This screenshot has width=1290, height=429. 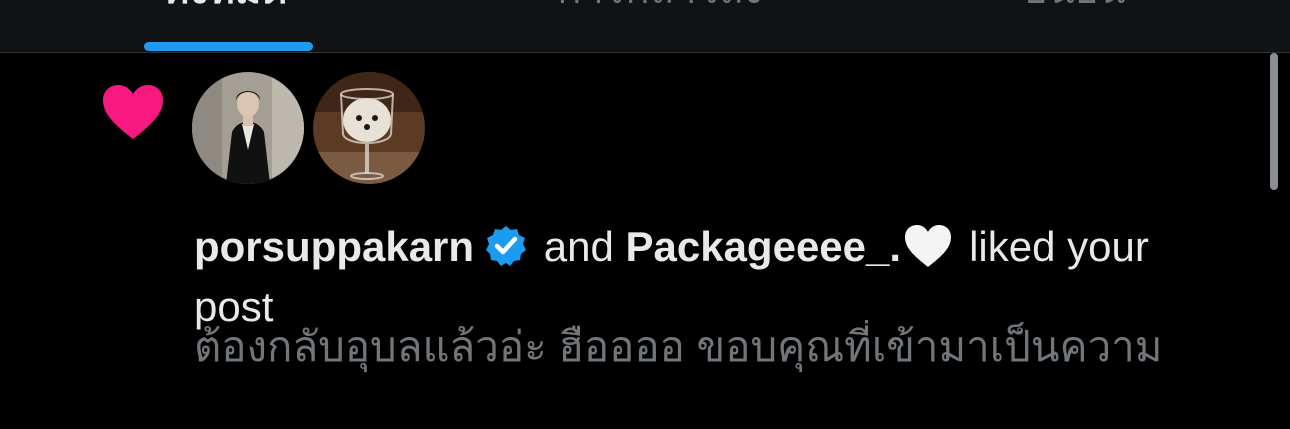 I want to click on avatar-dog-in-wine-glass-icon, so click(x=369, y=128).